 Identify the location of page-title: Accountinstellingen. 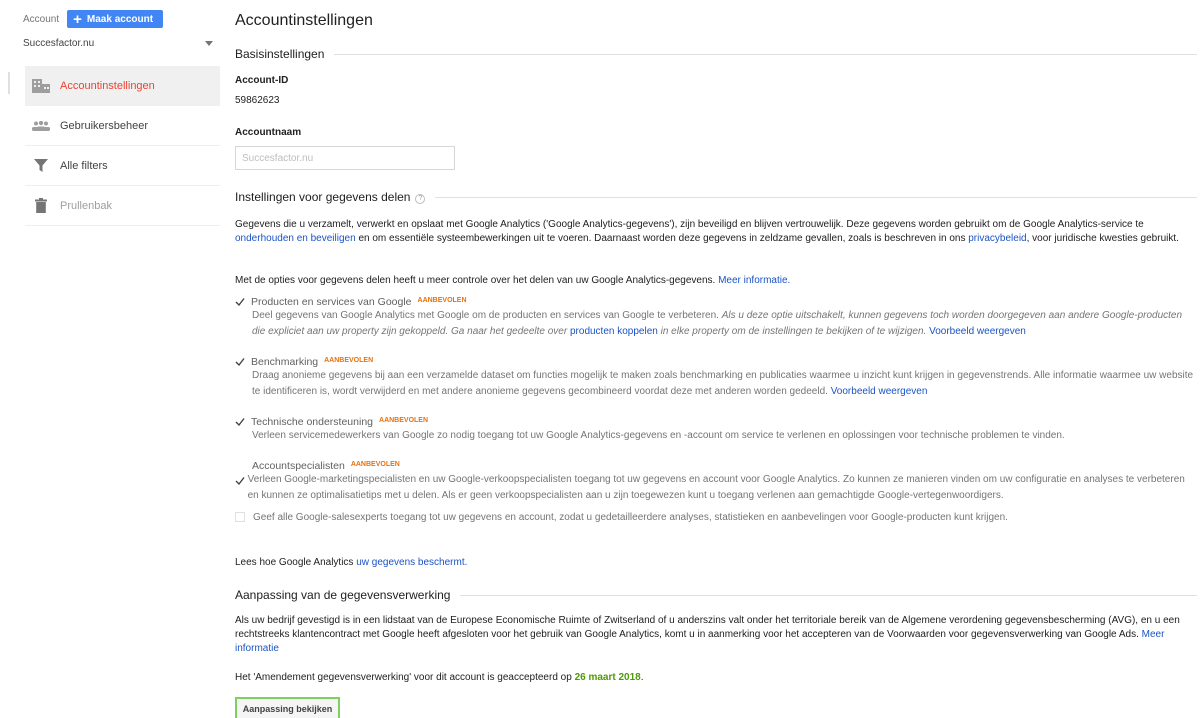
(304, 20).